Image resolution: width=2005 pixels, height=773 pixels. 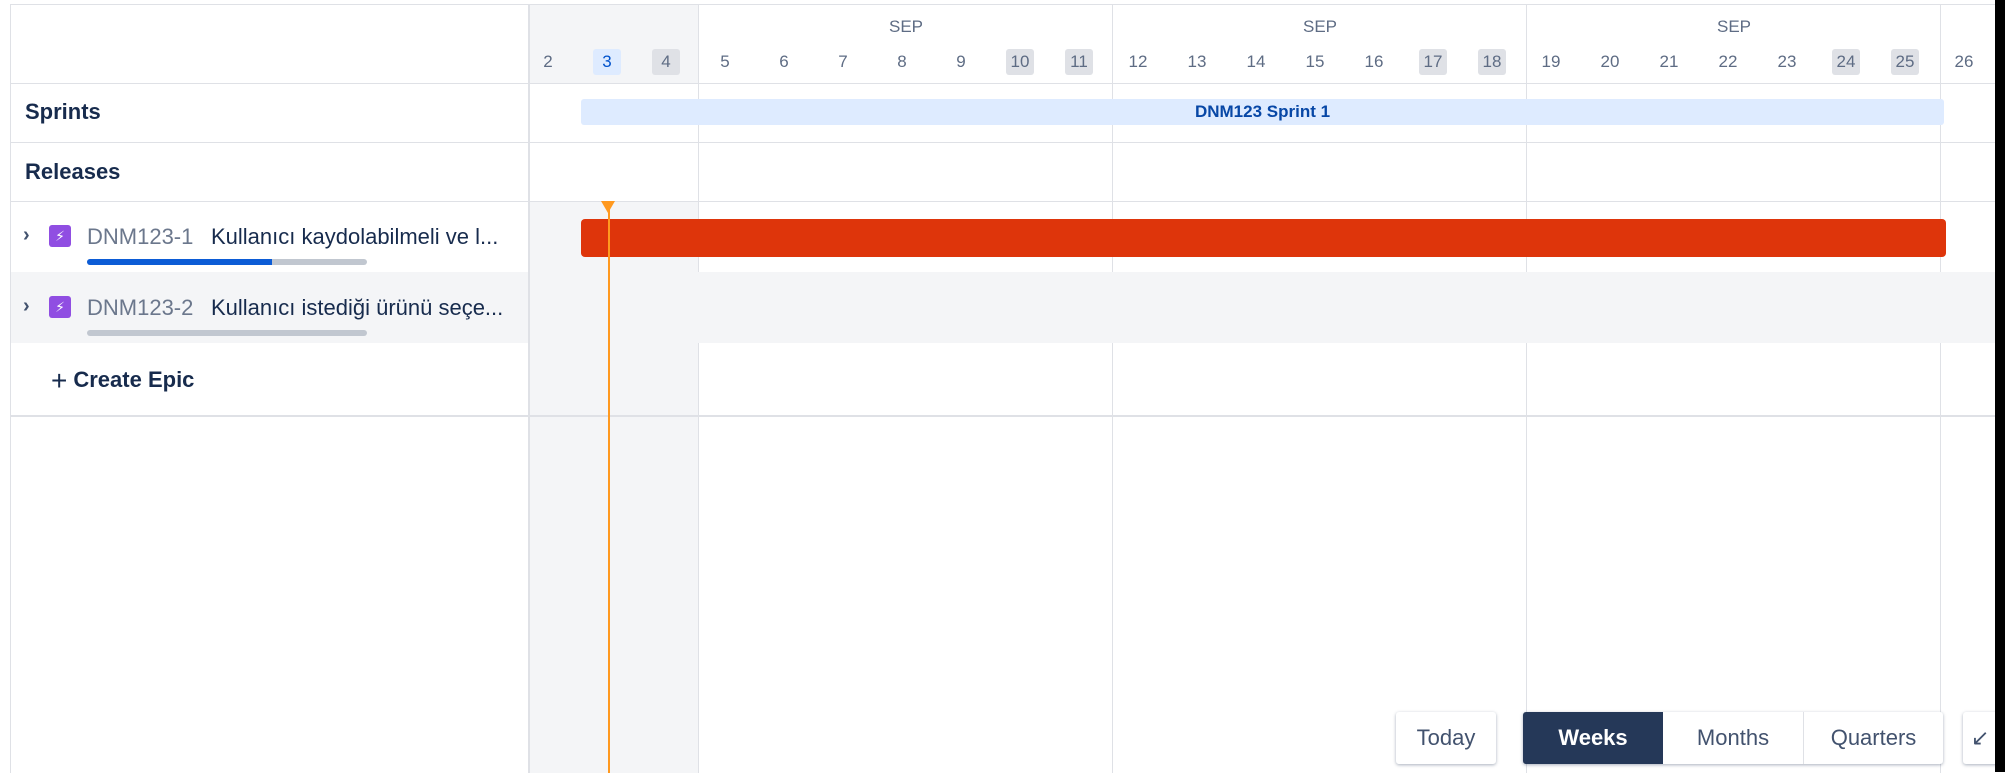 What do you see at coordinates (1079, 62) in the screenshot?
I see `day-label: 11` at bounding box center [1079, 62].